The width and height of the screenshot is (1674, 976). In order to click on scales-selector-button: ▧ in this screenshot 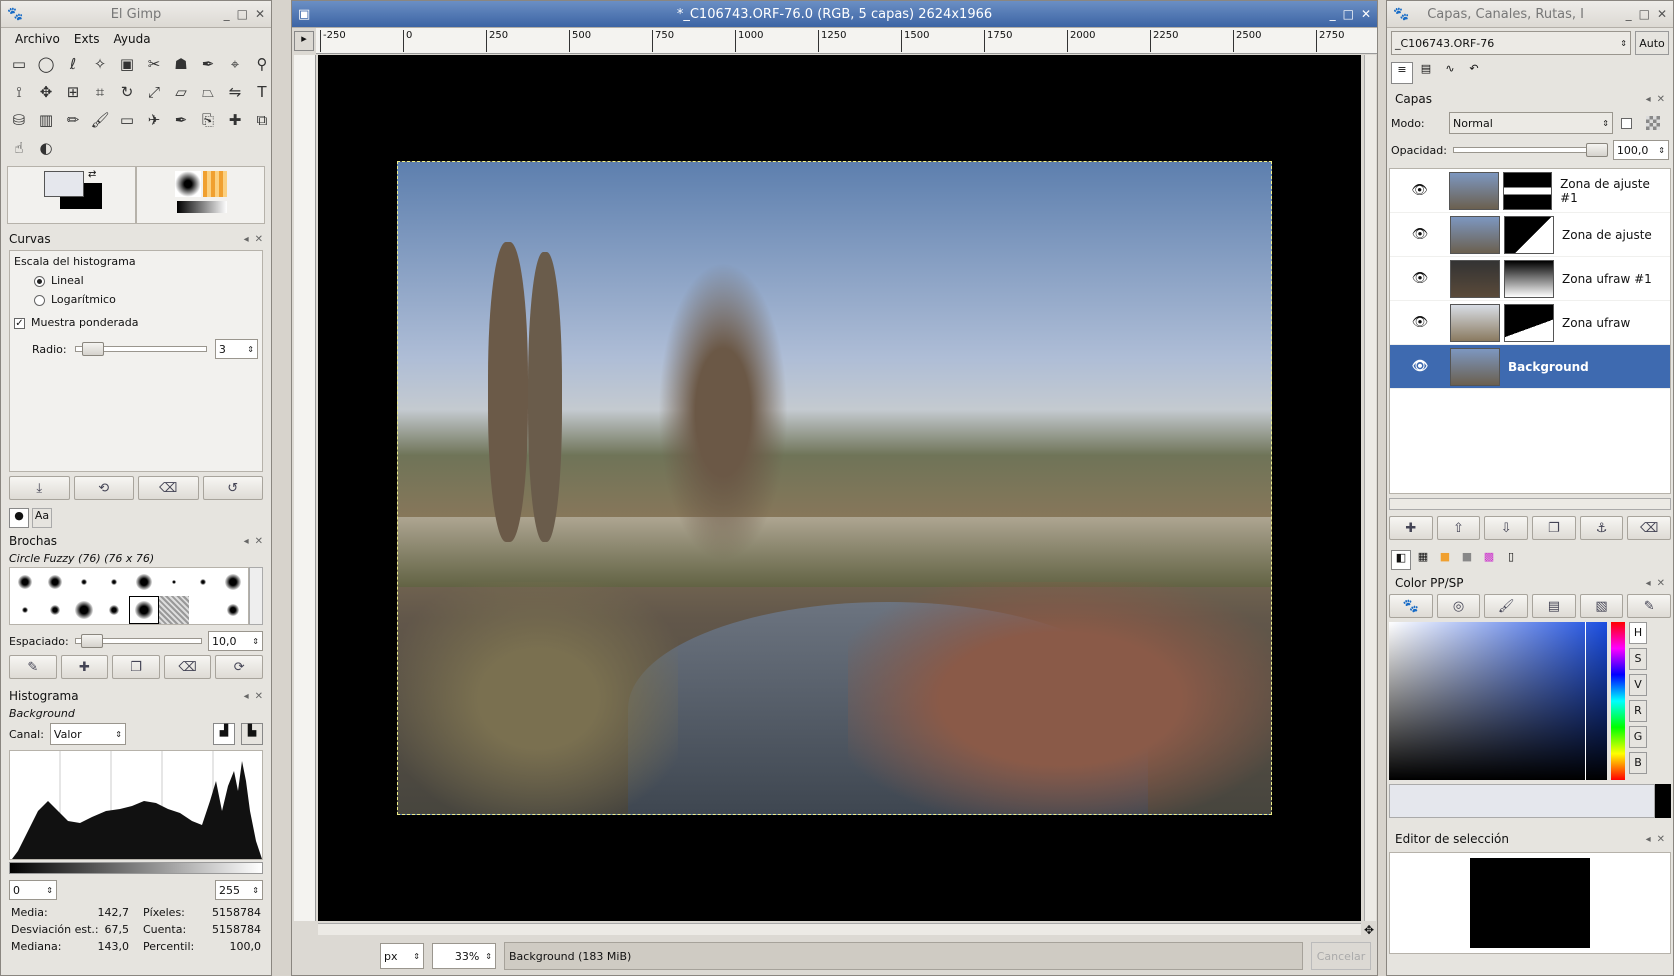, I will do `click(1601, 606)`.